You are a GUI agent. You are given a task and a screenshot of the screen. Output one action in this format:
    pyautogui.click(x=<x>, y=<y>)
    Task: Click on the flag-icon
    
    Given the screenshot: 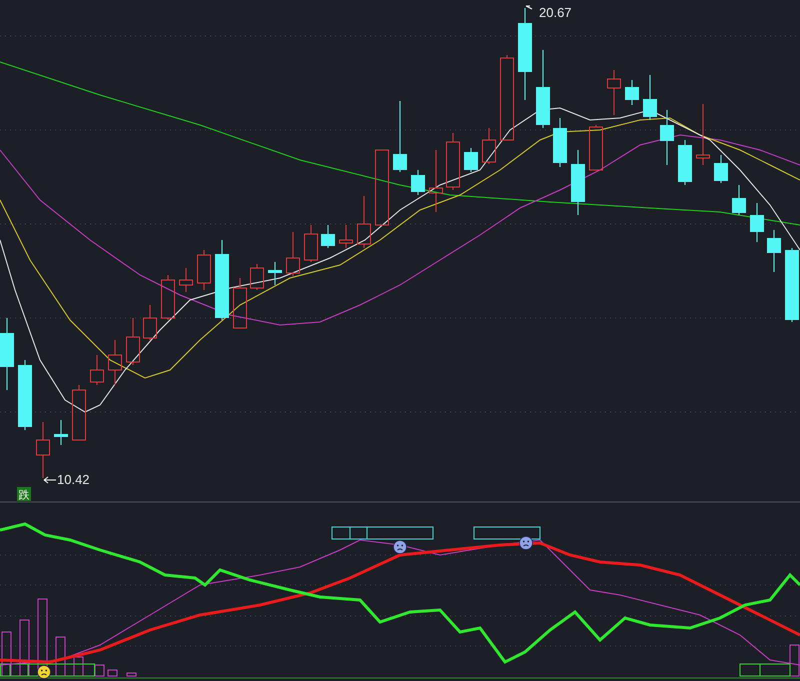 What is the action you would take?
    pyautogui.click(x=529, y=8)
    